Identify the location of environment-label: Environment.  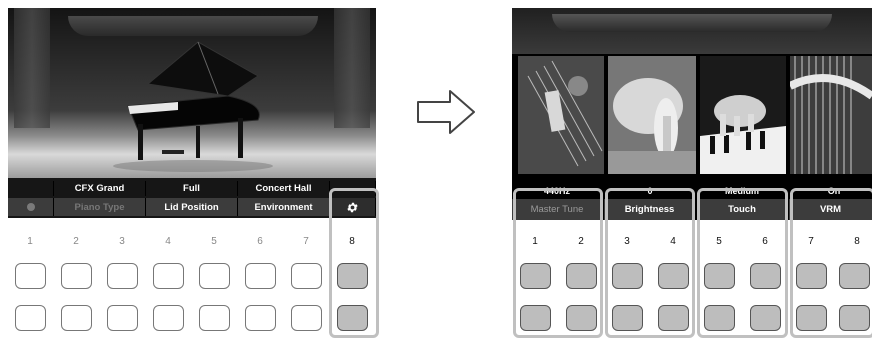
(284, 207).